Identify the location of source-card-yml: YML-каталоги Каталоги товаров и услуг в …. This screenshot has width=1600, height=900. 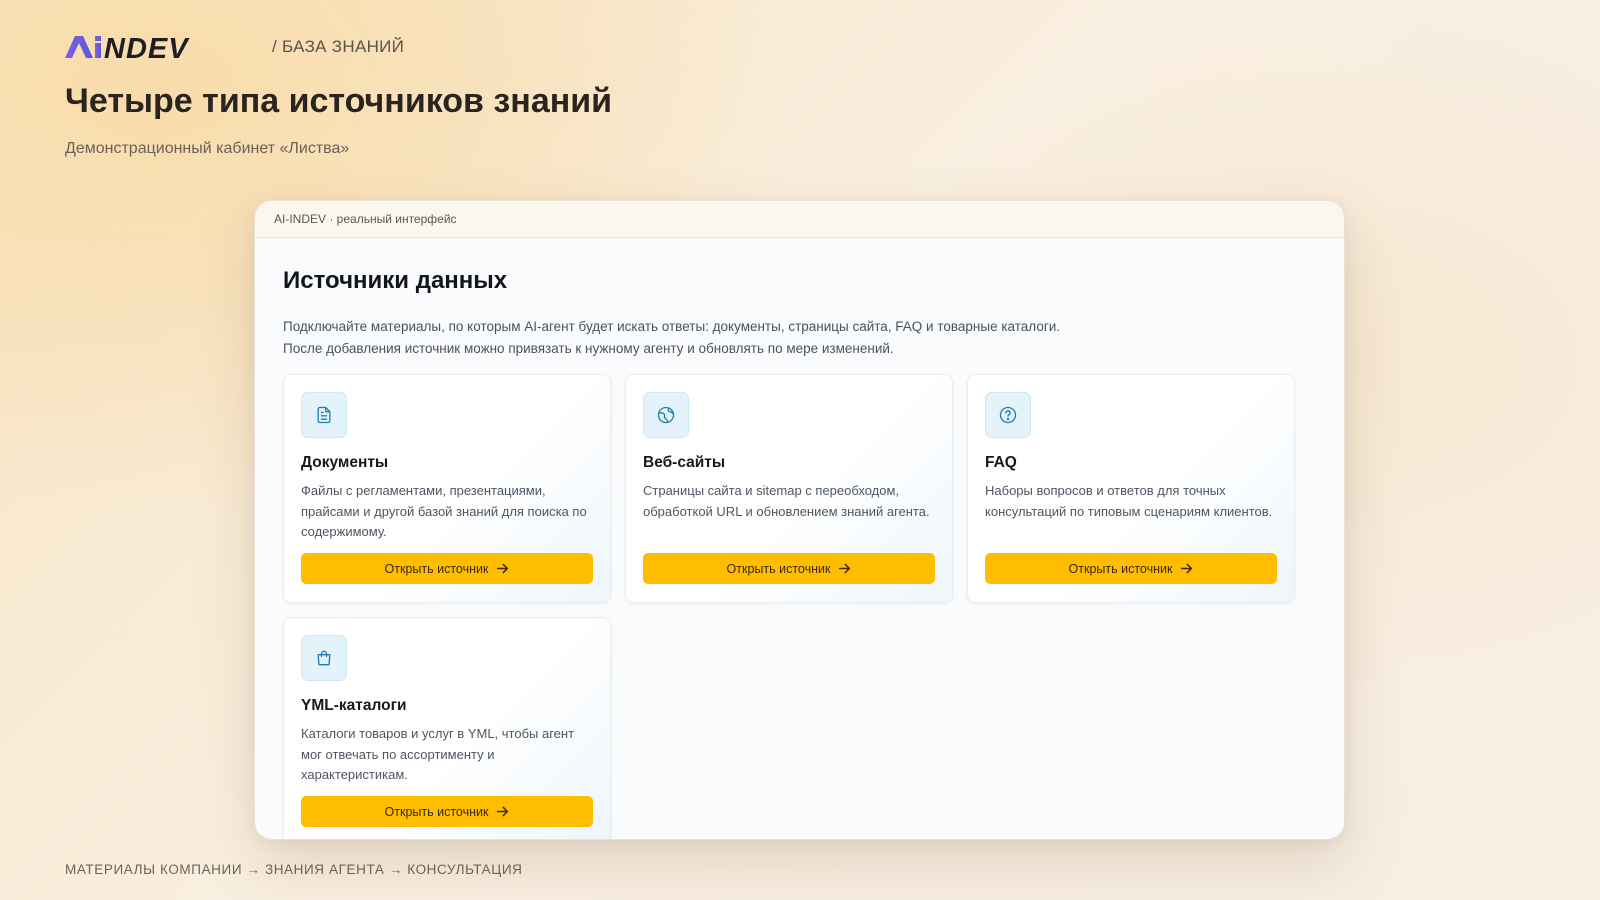
(447, 728).